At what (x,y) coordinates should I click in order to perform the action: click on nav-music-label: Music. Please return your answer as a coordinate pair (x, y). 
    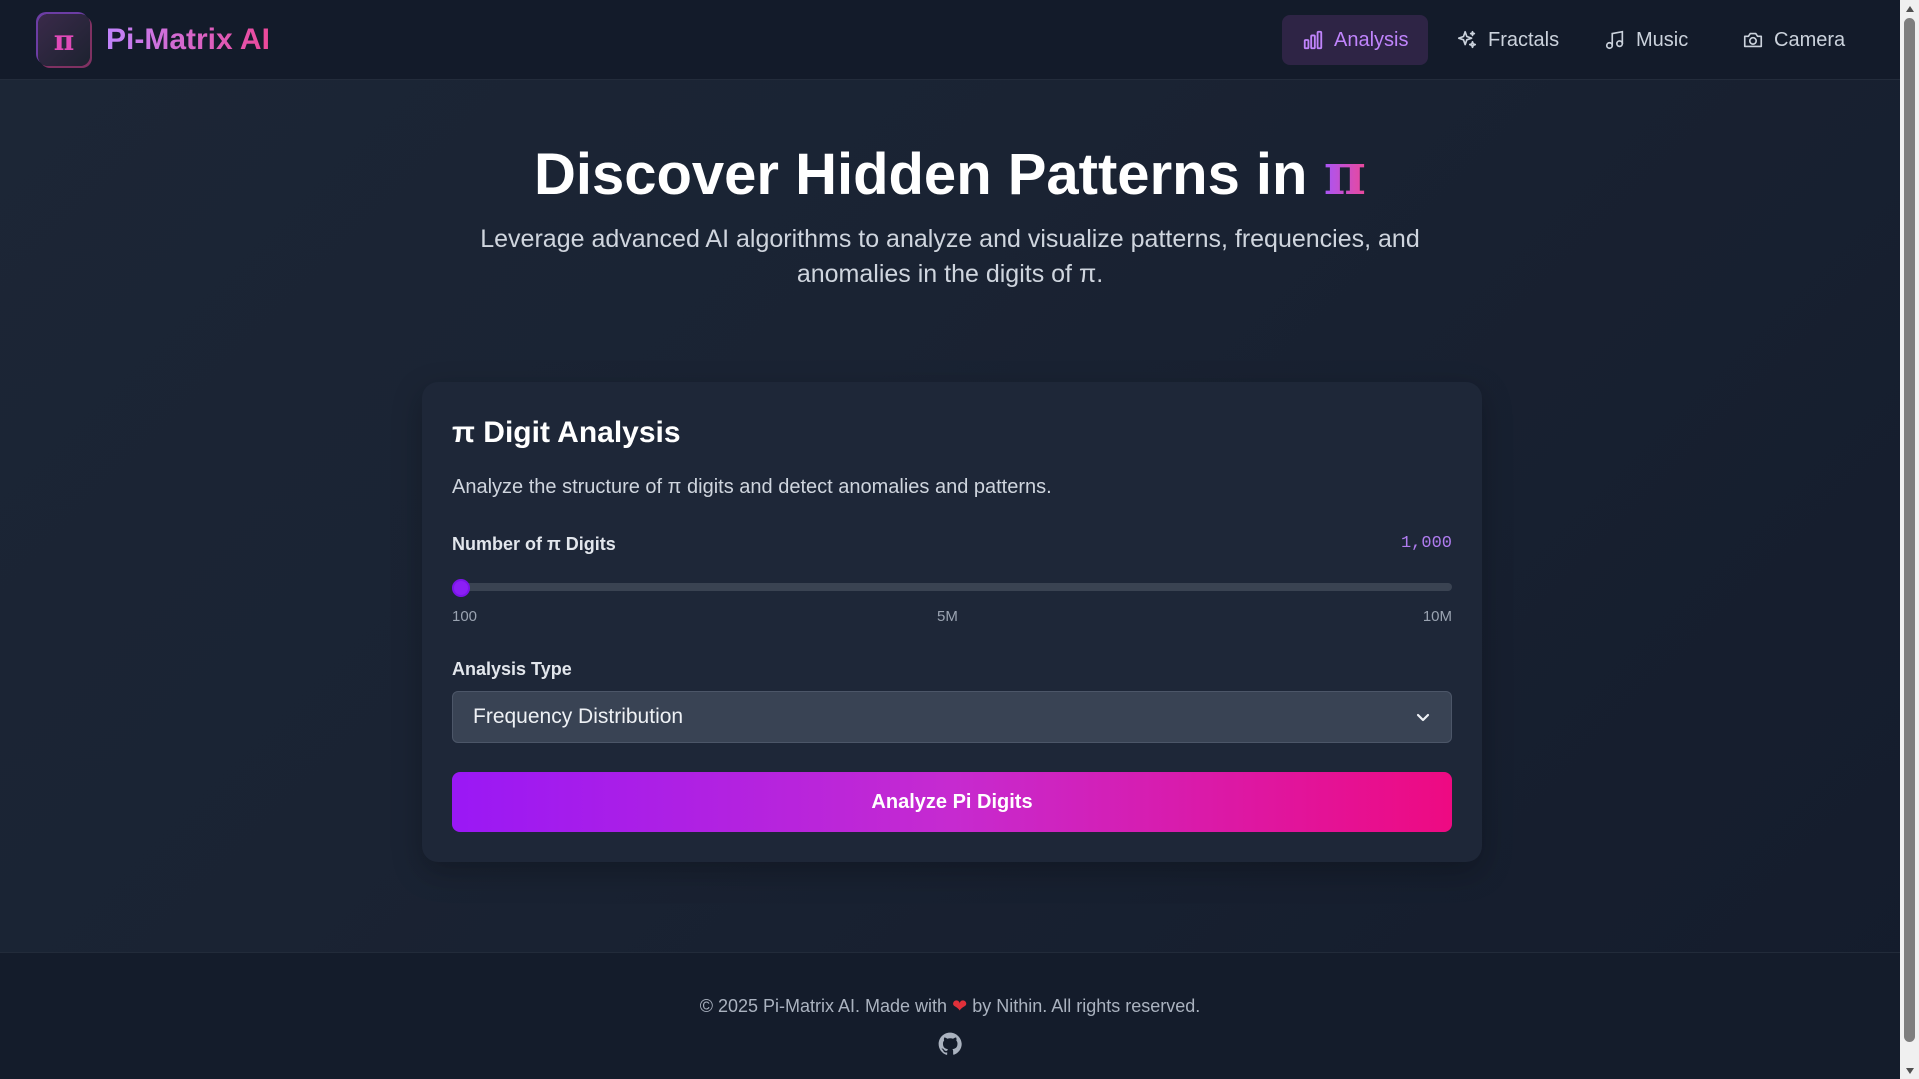
    Looking at the image, I should click on (1662, 39).